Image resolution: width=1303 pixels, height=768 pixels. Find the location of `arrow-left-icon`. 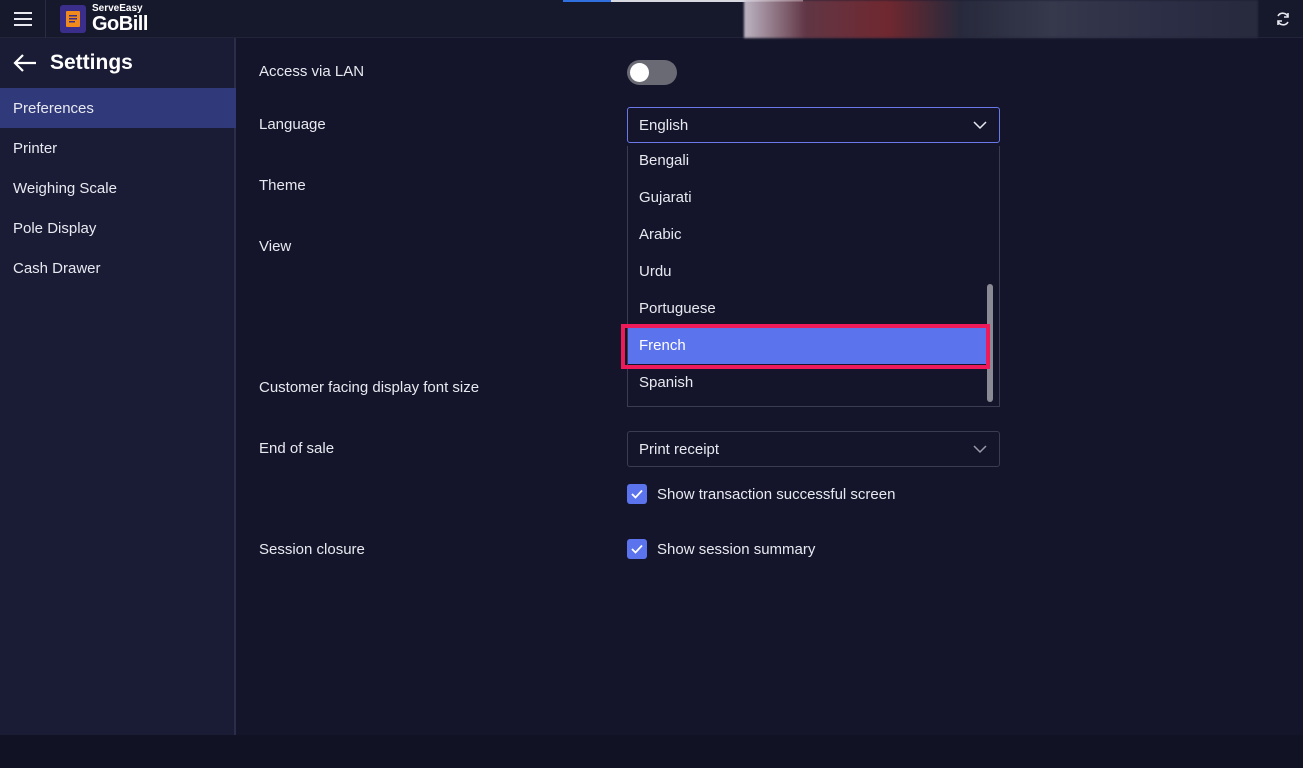

arrow-left-icon is located at coordinates (24, 63).